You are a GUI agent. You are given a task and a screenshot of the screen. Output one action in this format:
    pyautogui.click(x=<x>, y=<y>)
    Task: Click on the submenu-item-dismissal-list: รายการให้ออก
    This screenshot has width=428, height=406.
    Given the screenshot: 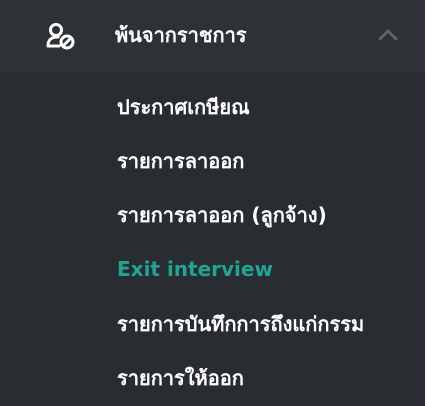 What is the action you would take?
    pyautogui.click(x=180, y=378)
    